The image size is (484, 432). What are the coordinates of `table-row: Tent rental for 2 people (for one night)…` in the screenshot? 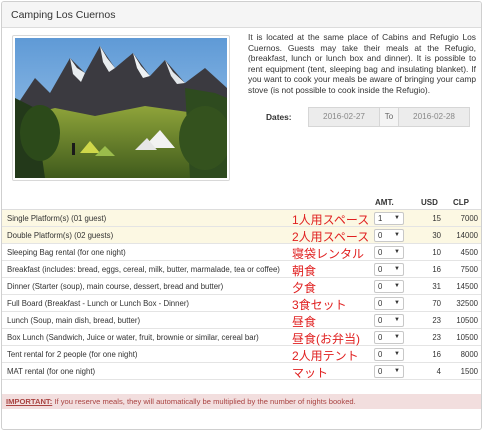 It's located at (241, 354).